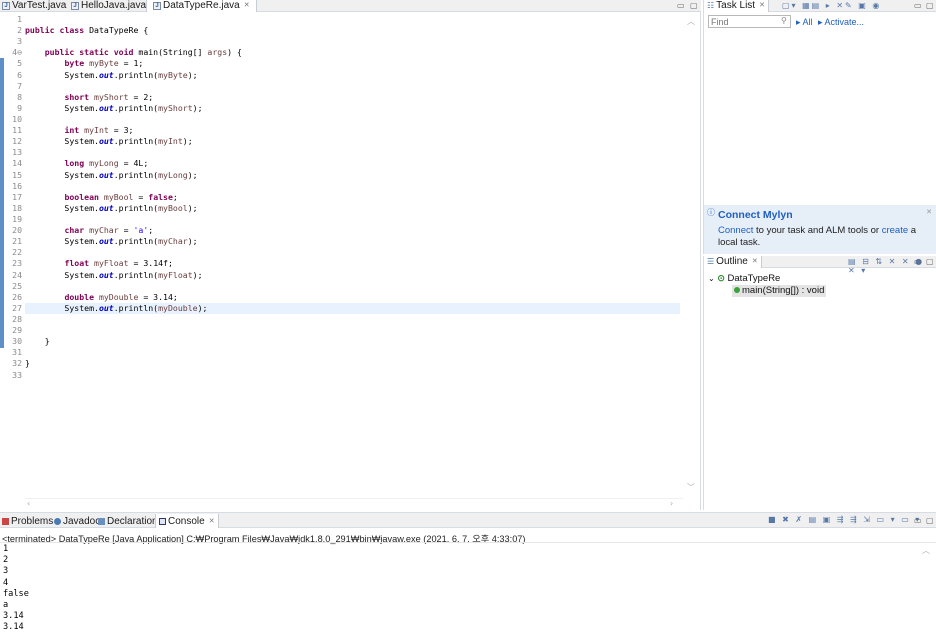  I want to click on javadoc-icon, so click(57, 521).